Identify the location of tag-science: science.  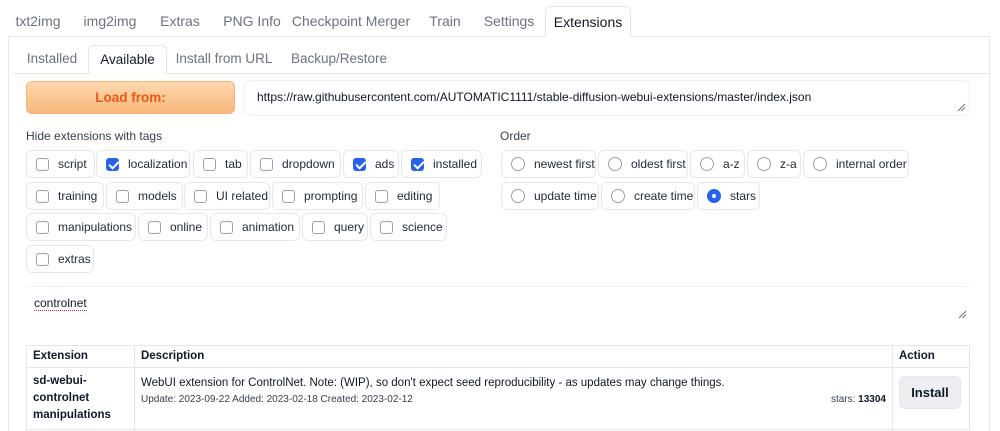
(408, 227).